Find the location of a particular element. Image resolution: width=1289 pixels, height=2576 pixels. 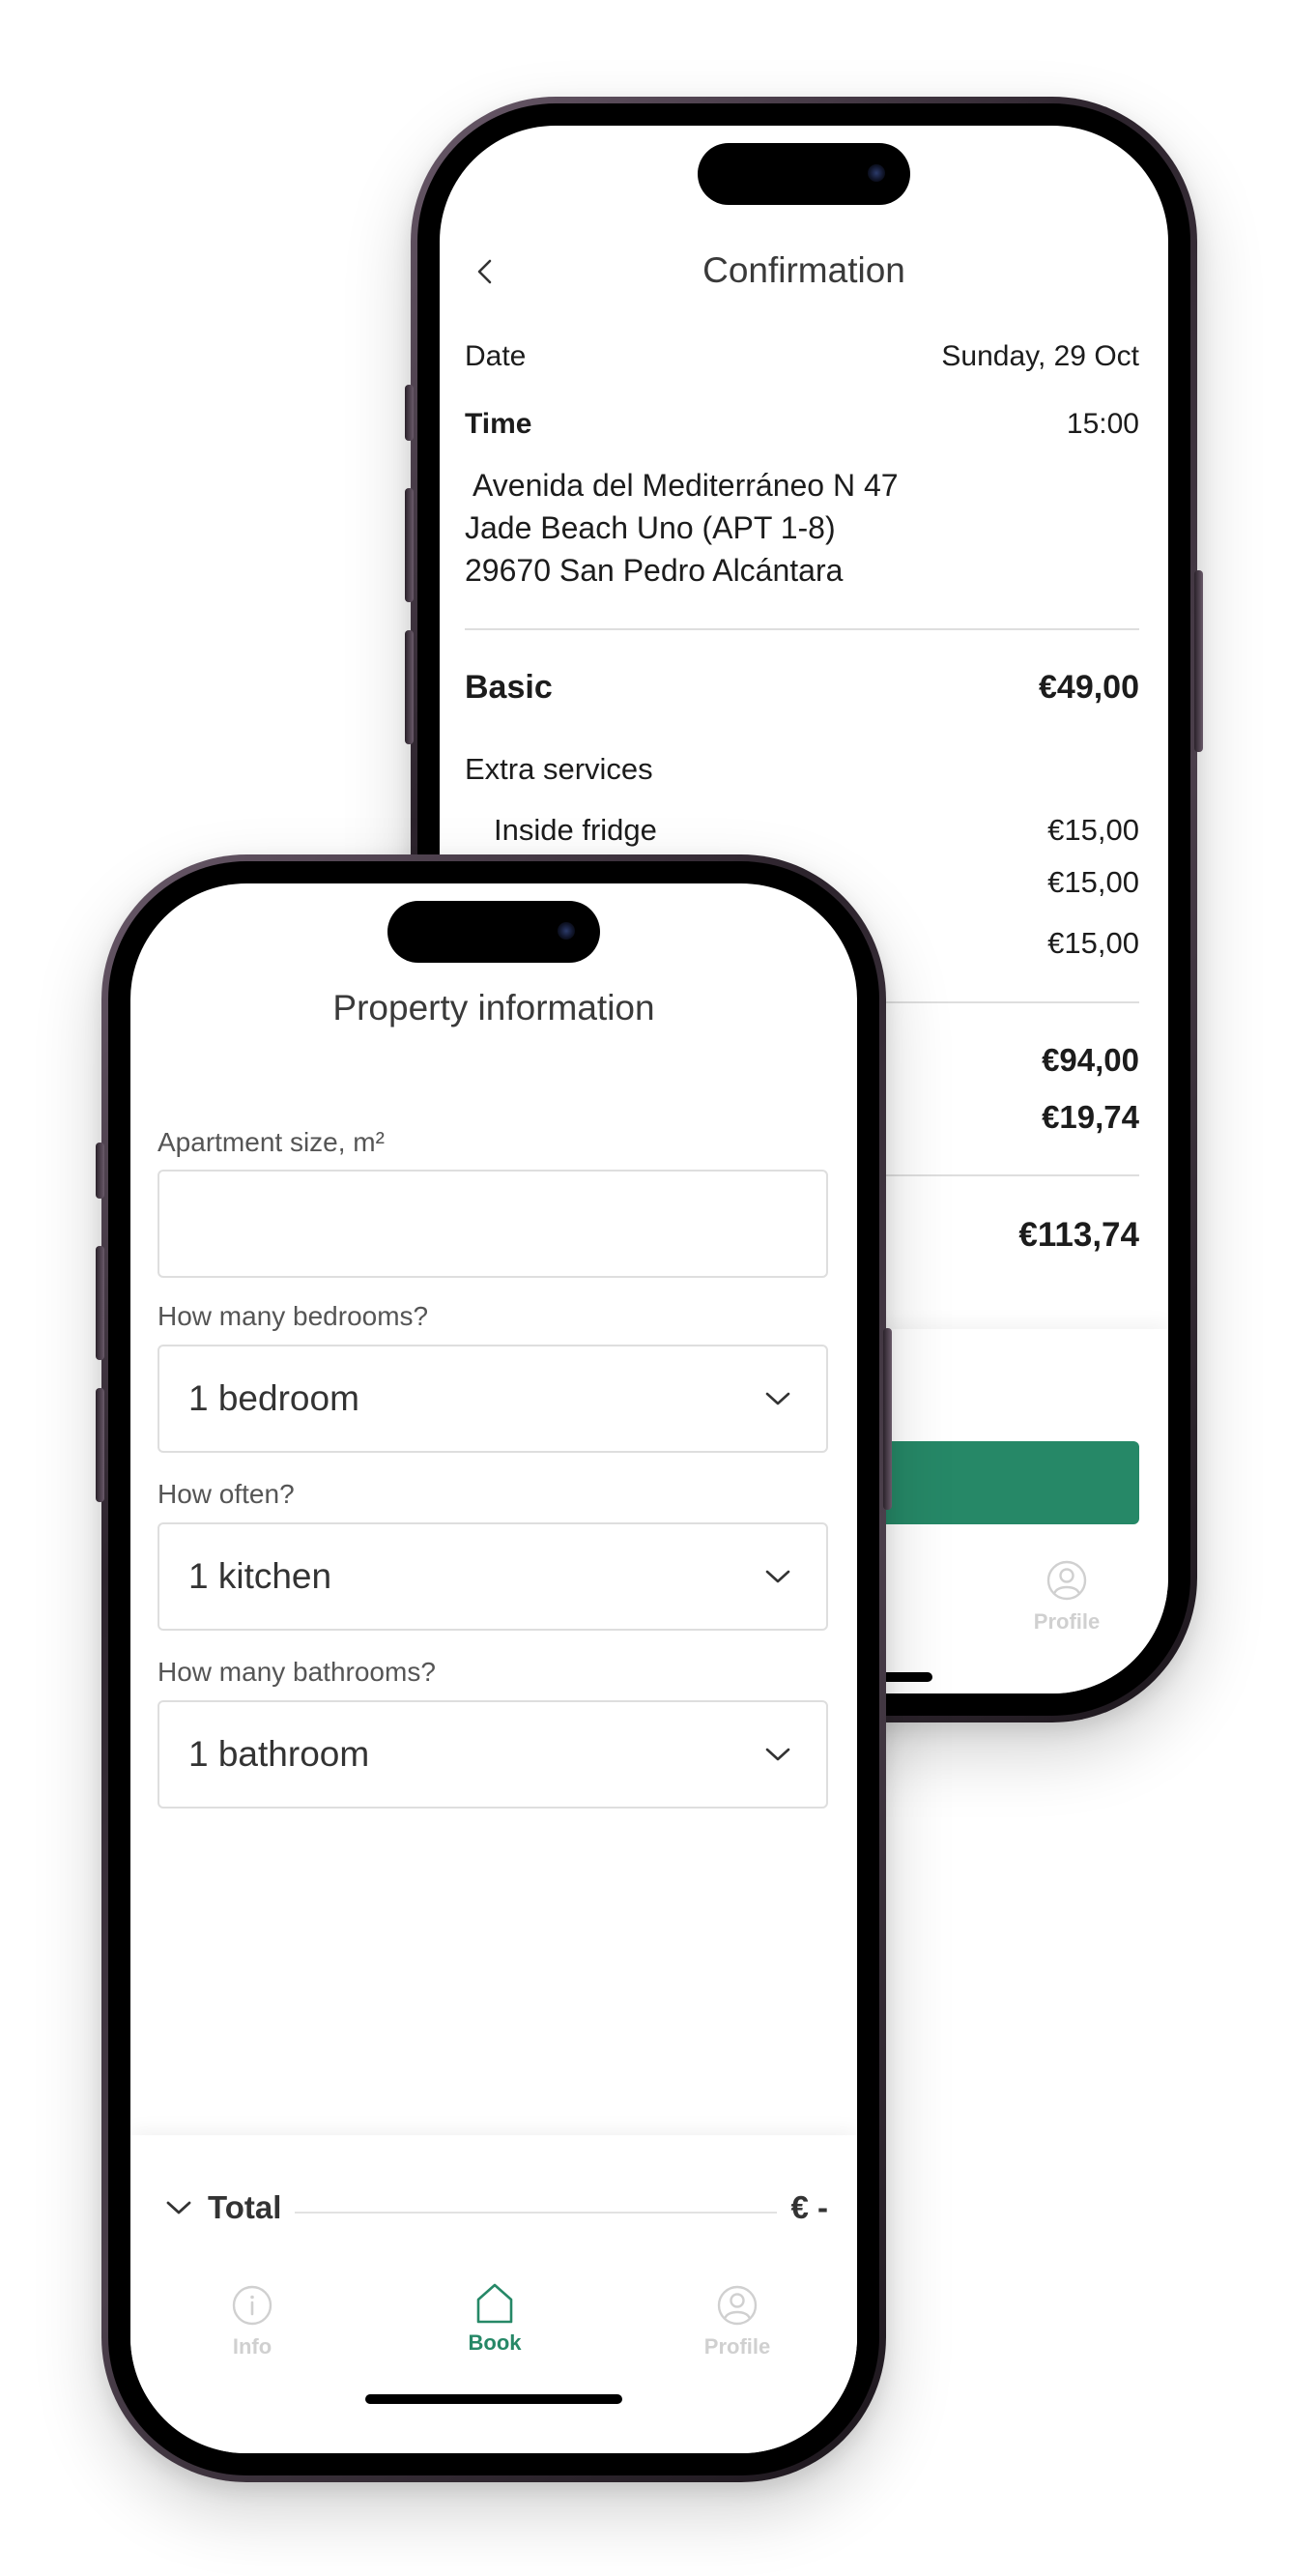

bedrooms-select: 1 bedroom is located at coordinates (493, 1399).